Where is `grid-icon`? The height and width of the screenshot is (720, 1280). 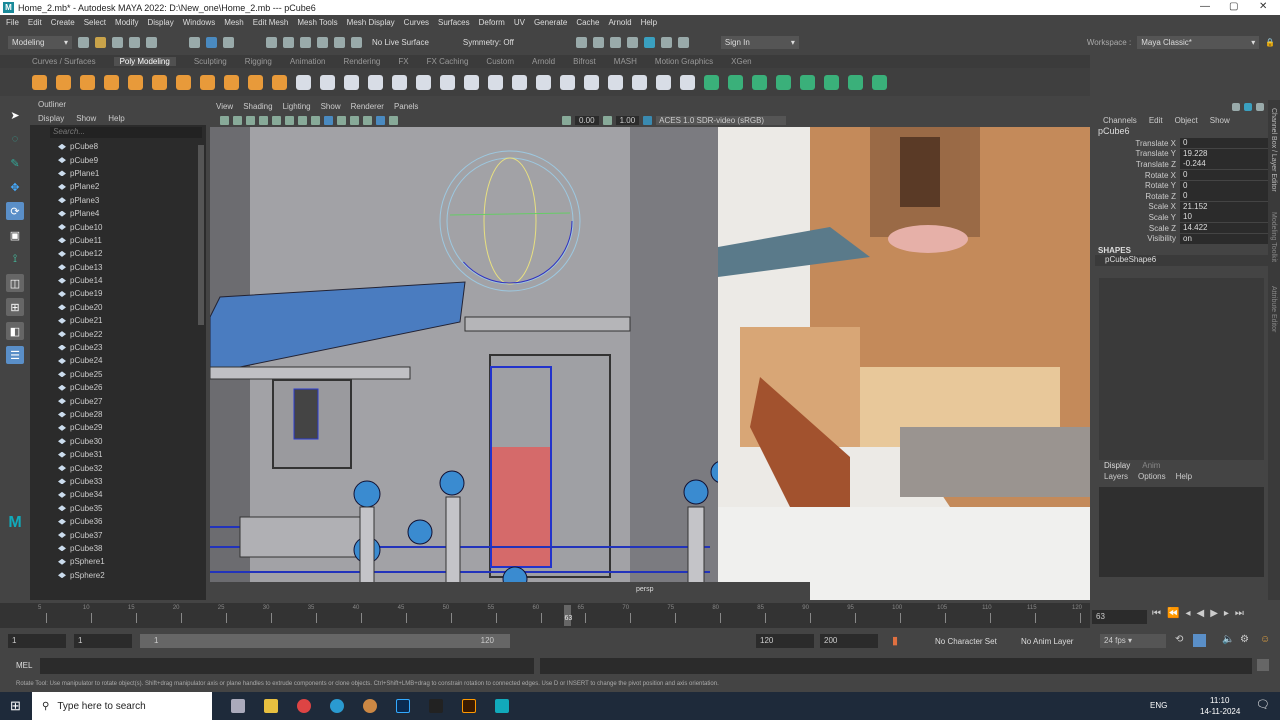 grid-icon is located at coordinates (276, 120).